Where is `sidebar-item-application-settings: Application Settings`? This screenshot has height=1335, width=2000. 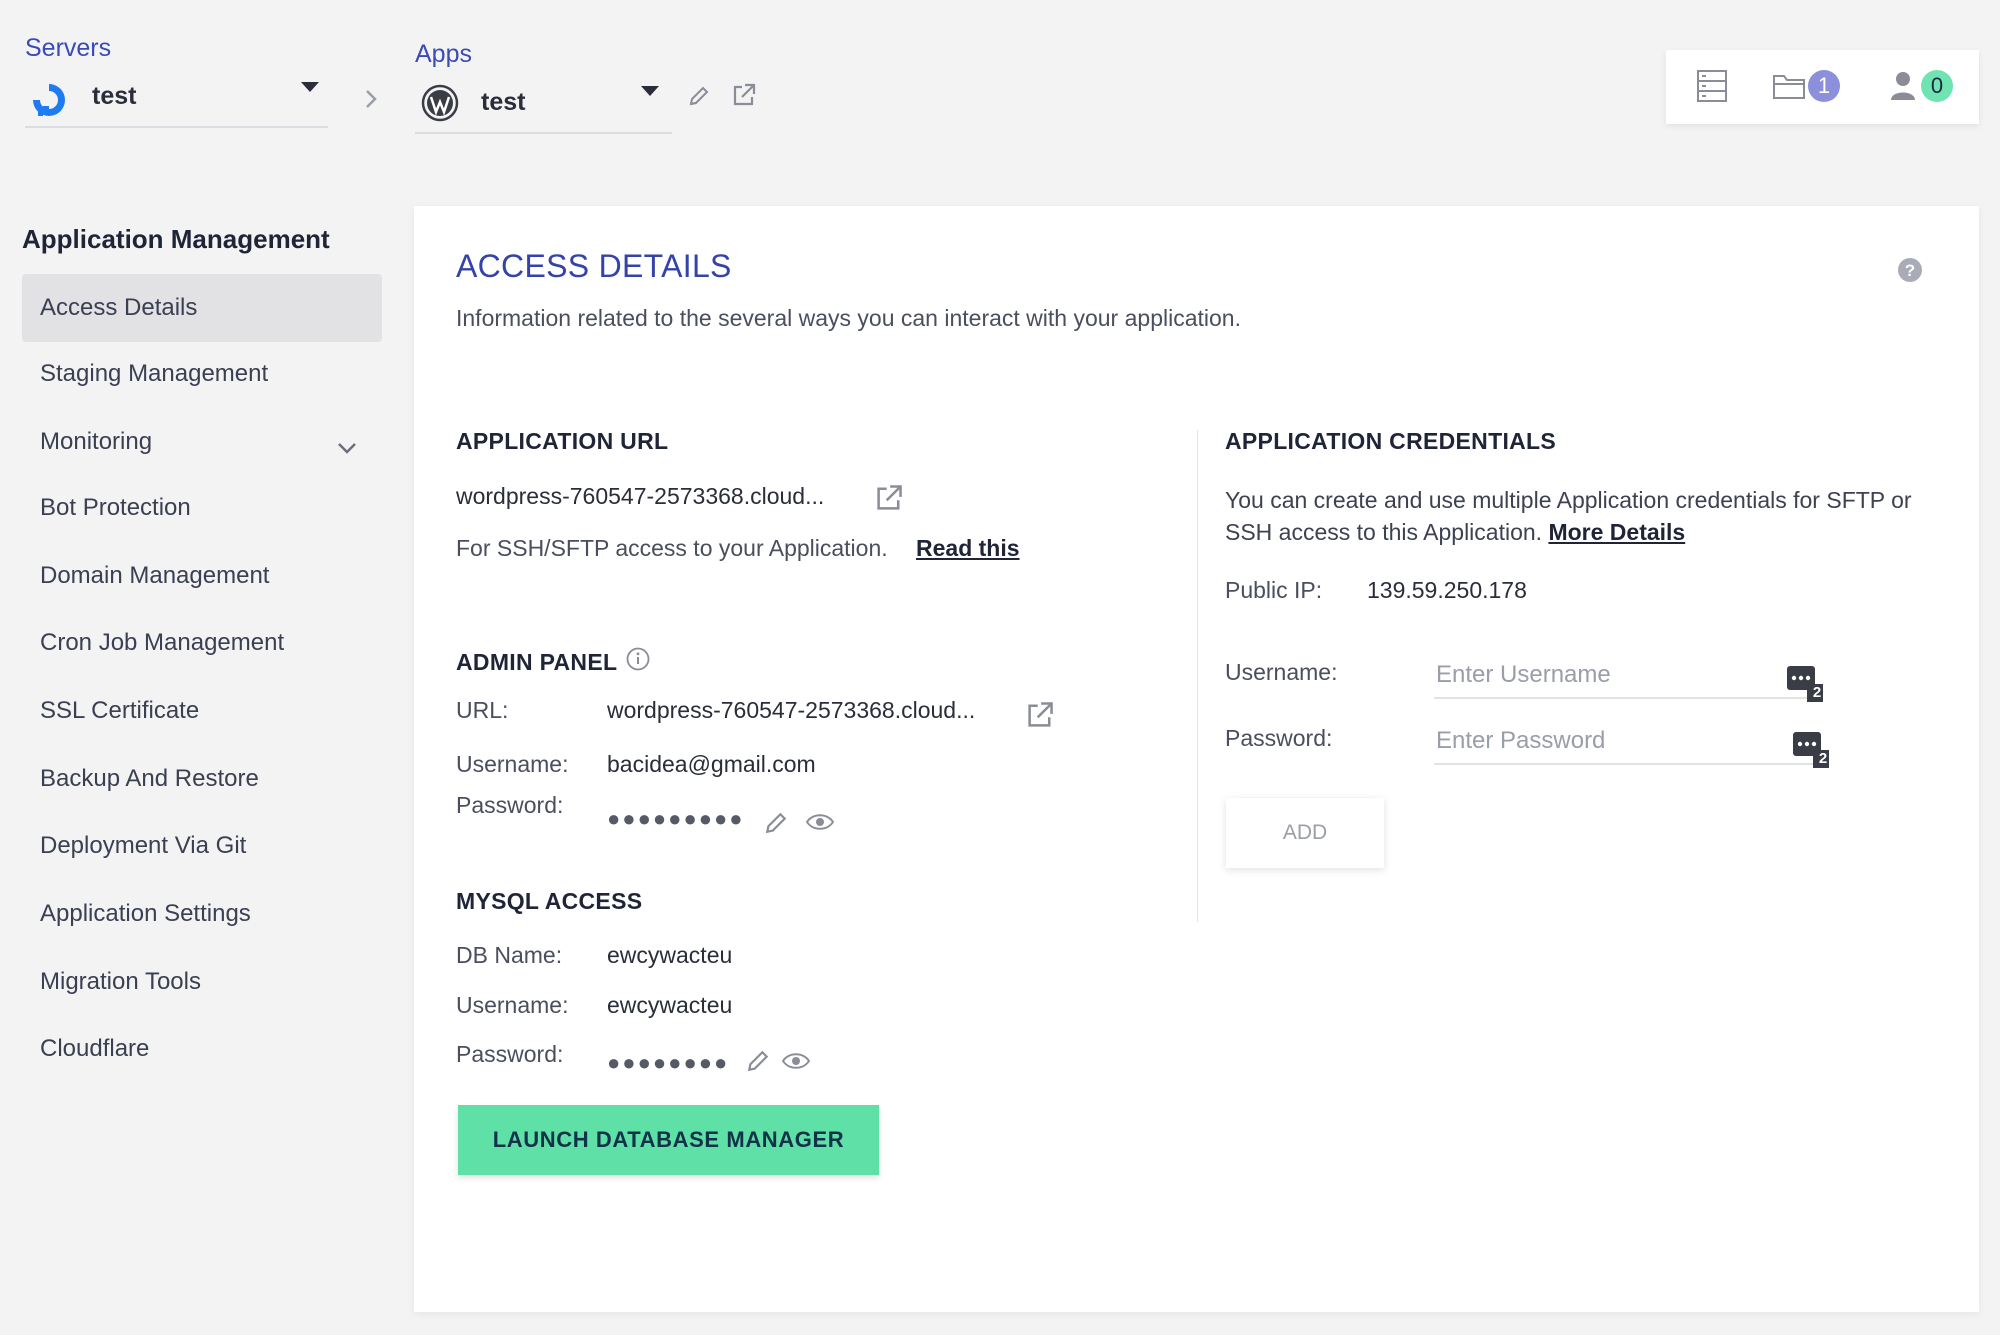 sidebar-item-application-settings: Application Settings is located at coordinates (202, 914).